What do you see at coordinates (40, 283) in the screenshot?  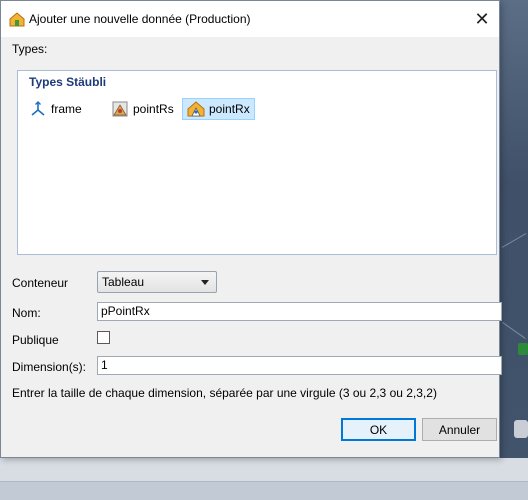 I see `container-label: Conteneur` at bounding box center [40, 283].